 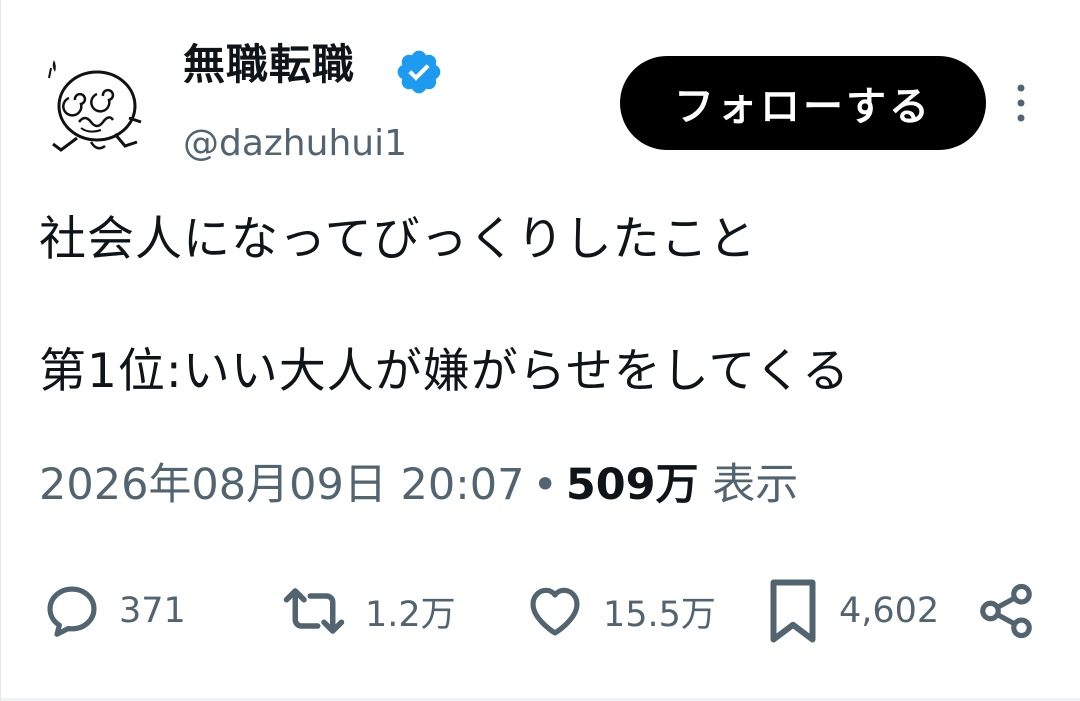 I want to click on share-icon, so click(x=1006, y=611).